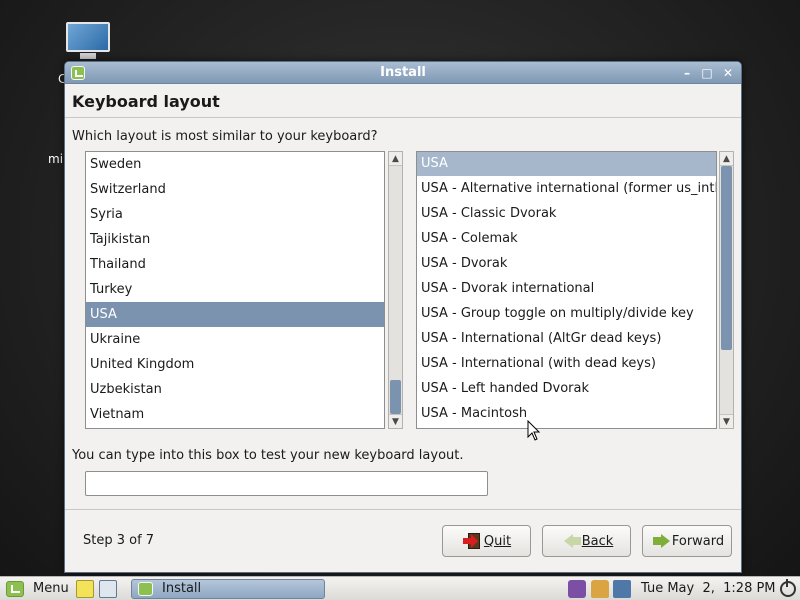 The width and height of the screenshot is (800, 600). What do you see at coordinates (708, 588) in the screenshot?
I see `clock: Tue May 2, 1:28 PM` at bounding box center [708, 588].